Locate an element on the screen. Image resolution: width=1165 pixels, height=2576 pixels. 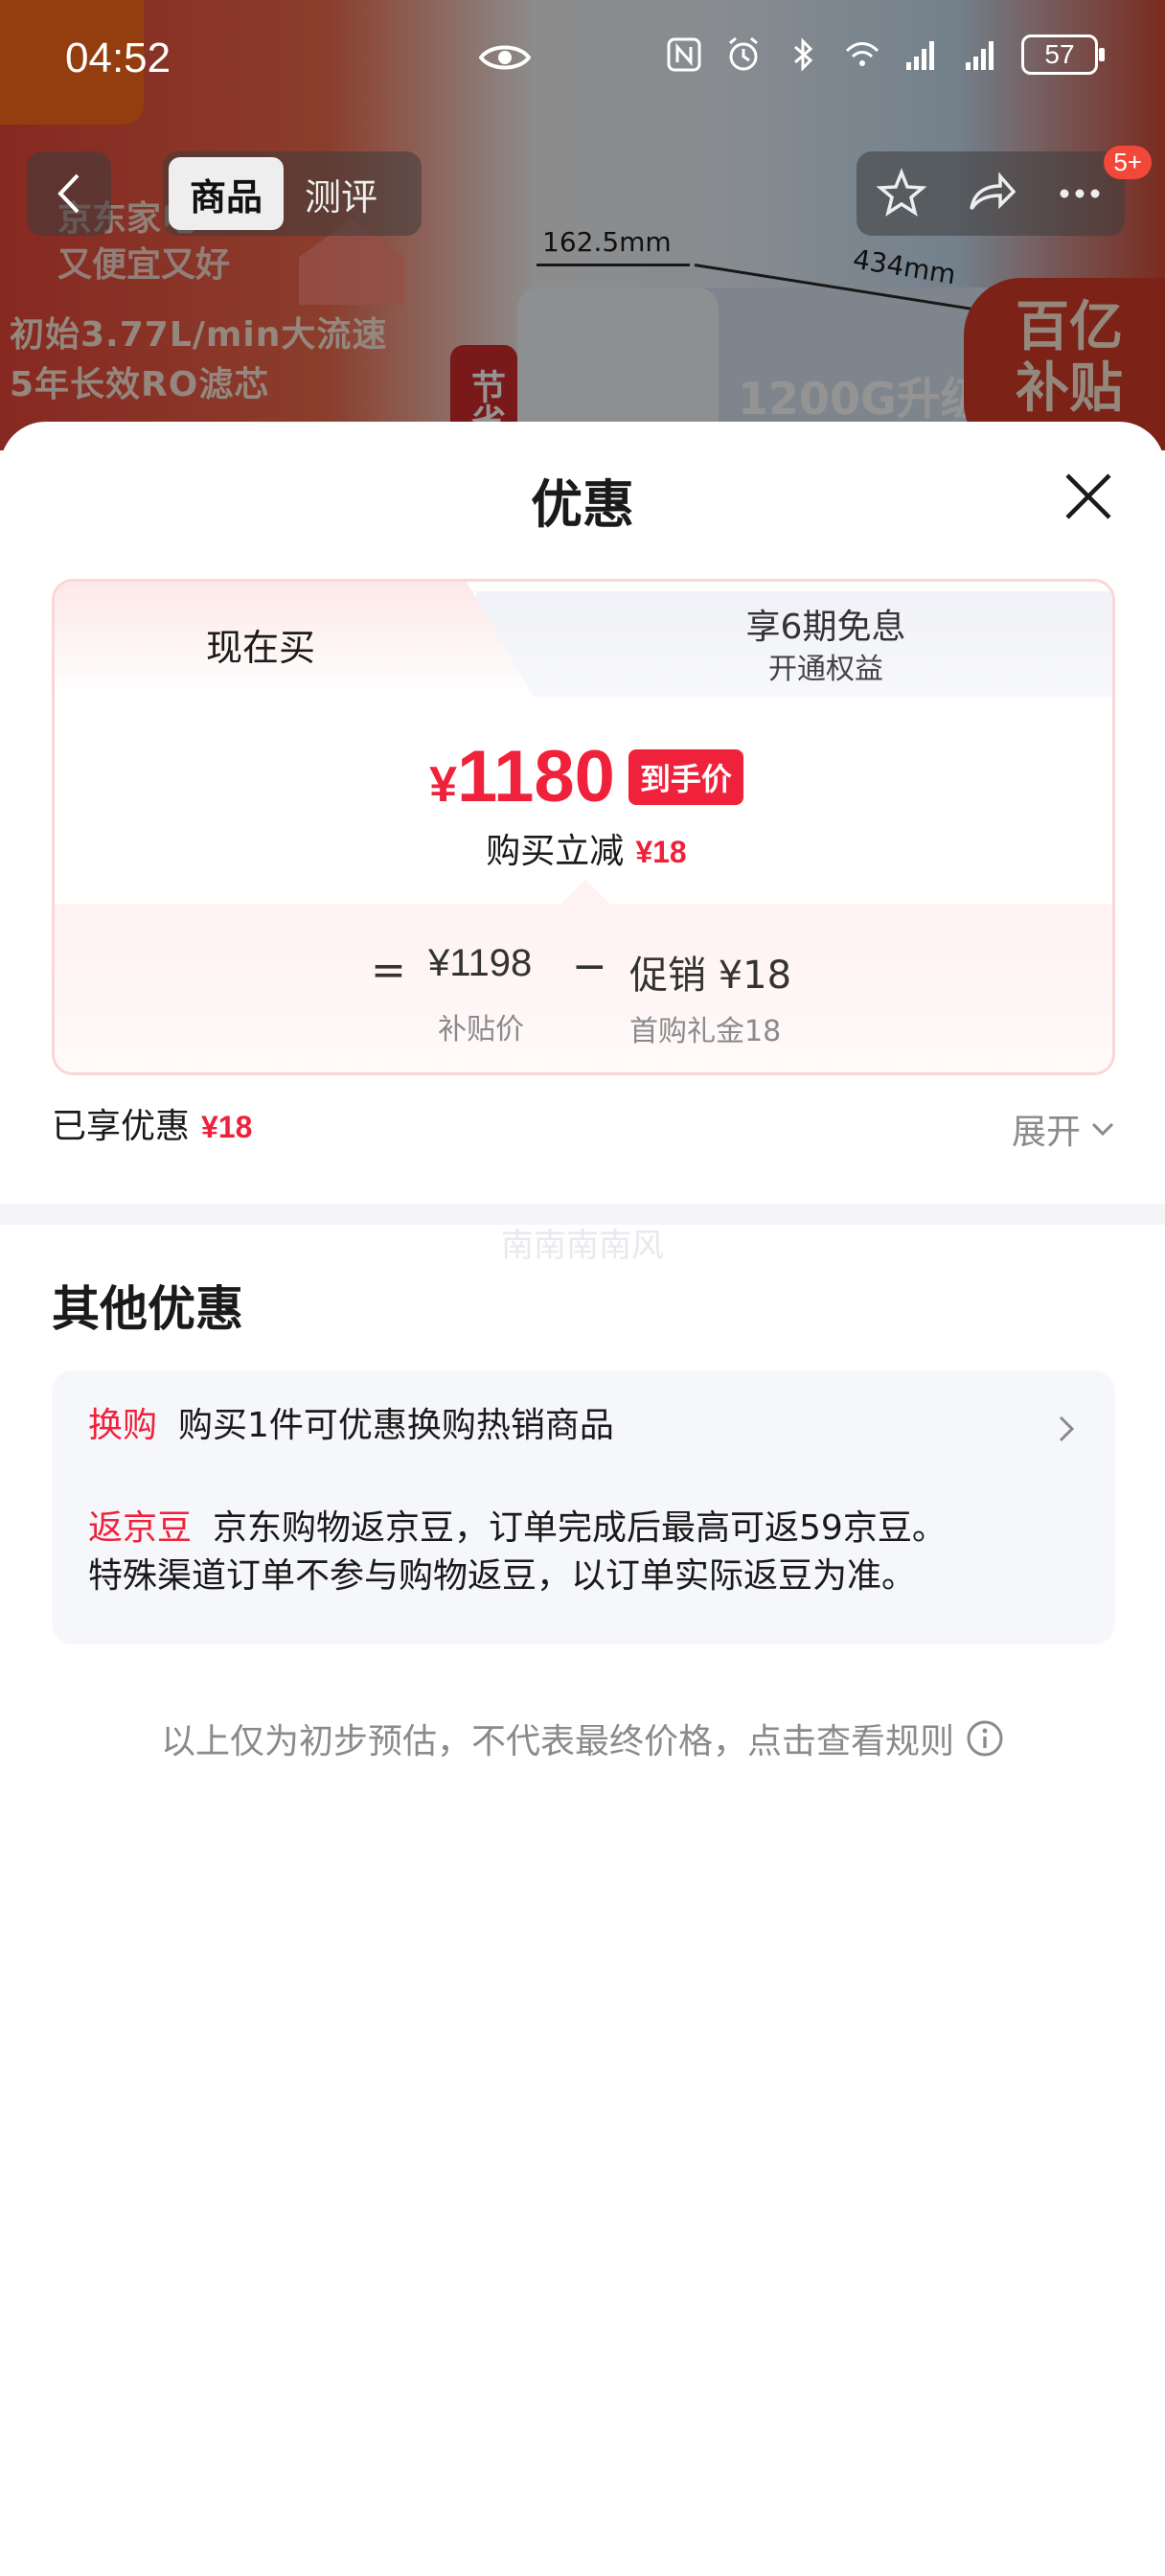
equals-sign: = is located at coordinates (389, 970).